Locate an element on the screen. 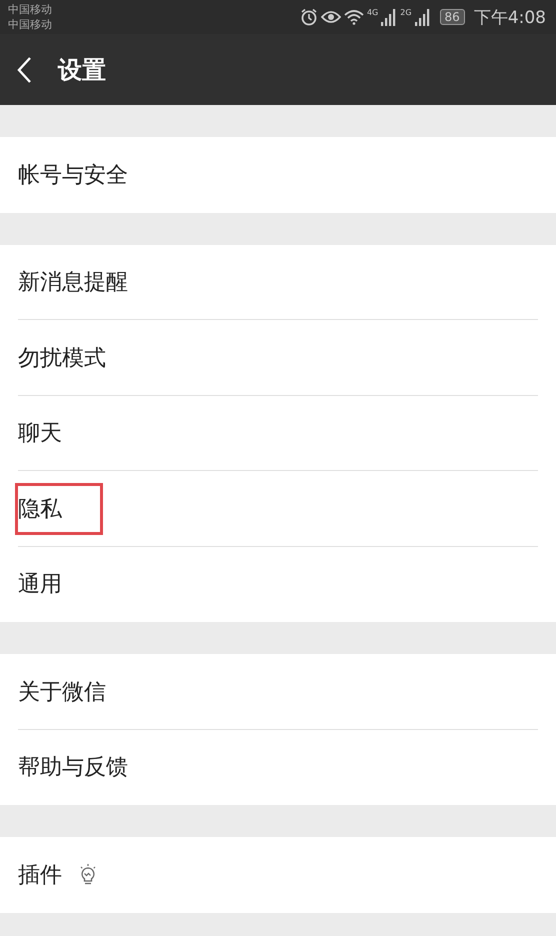  settings-item: 插件 is located at coordinates (278, 874).